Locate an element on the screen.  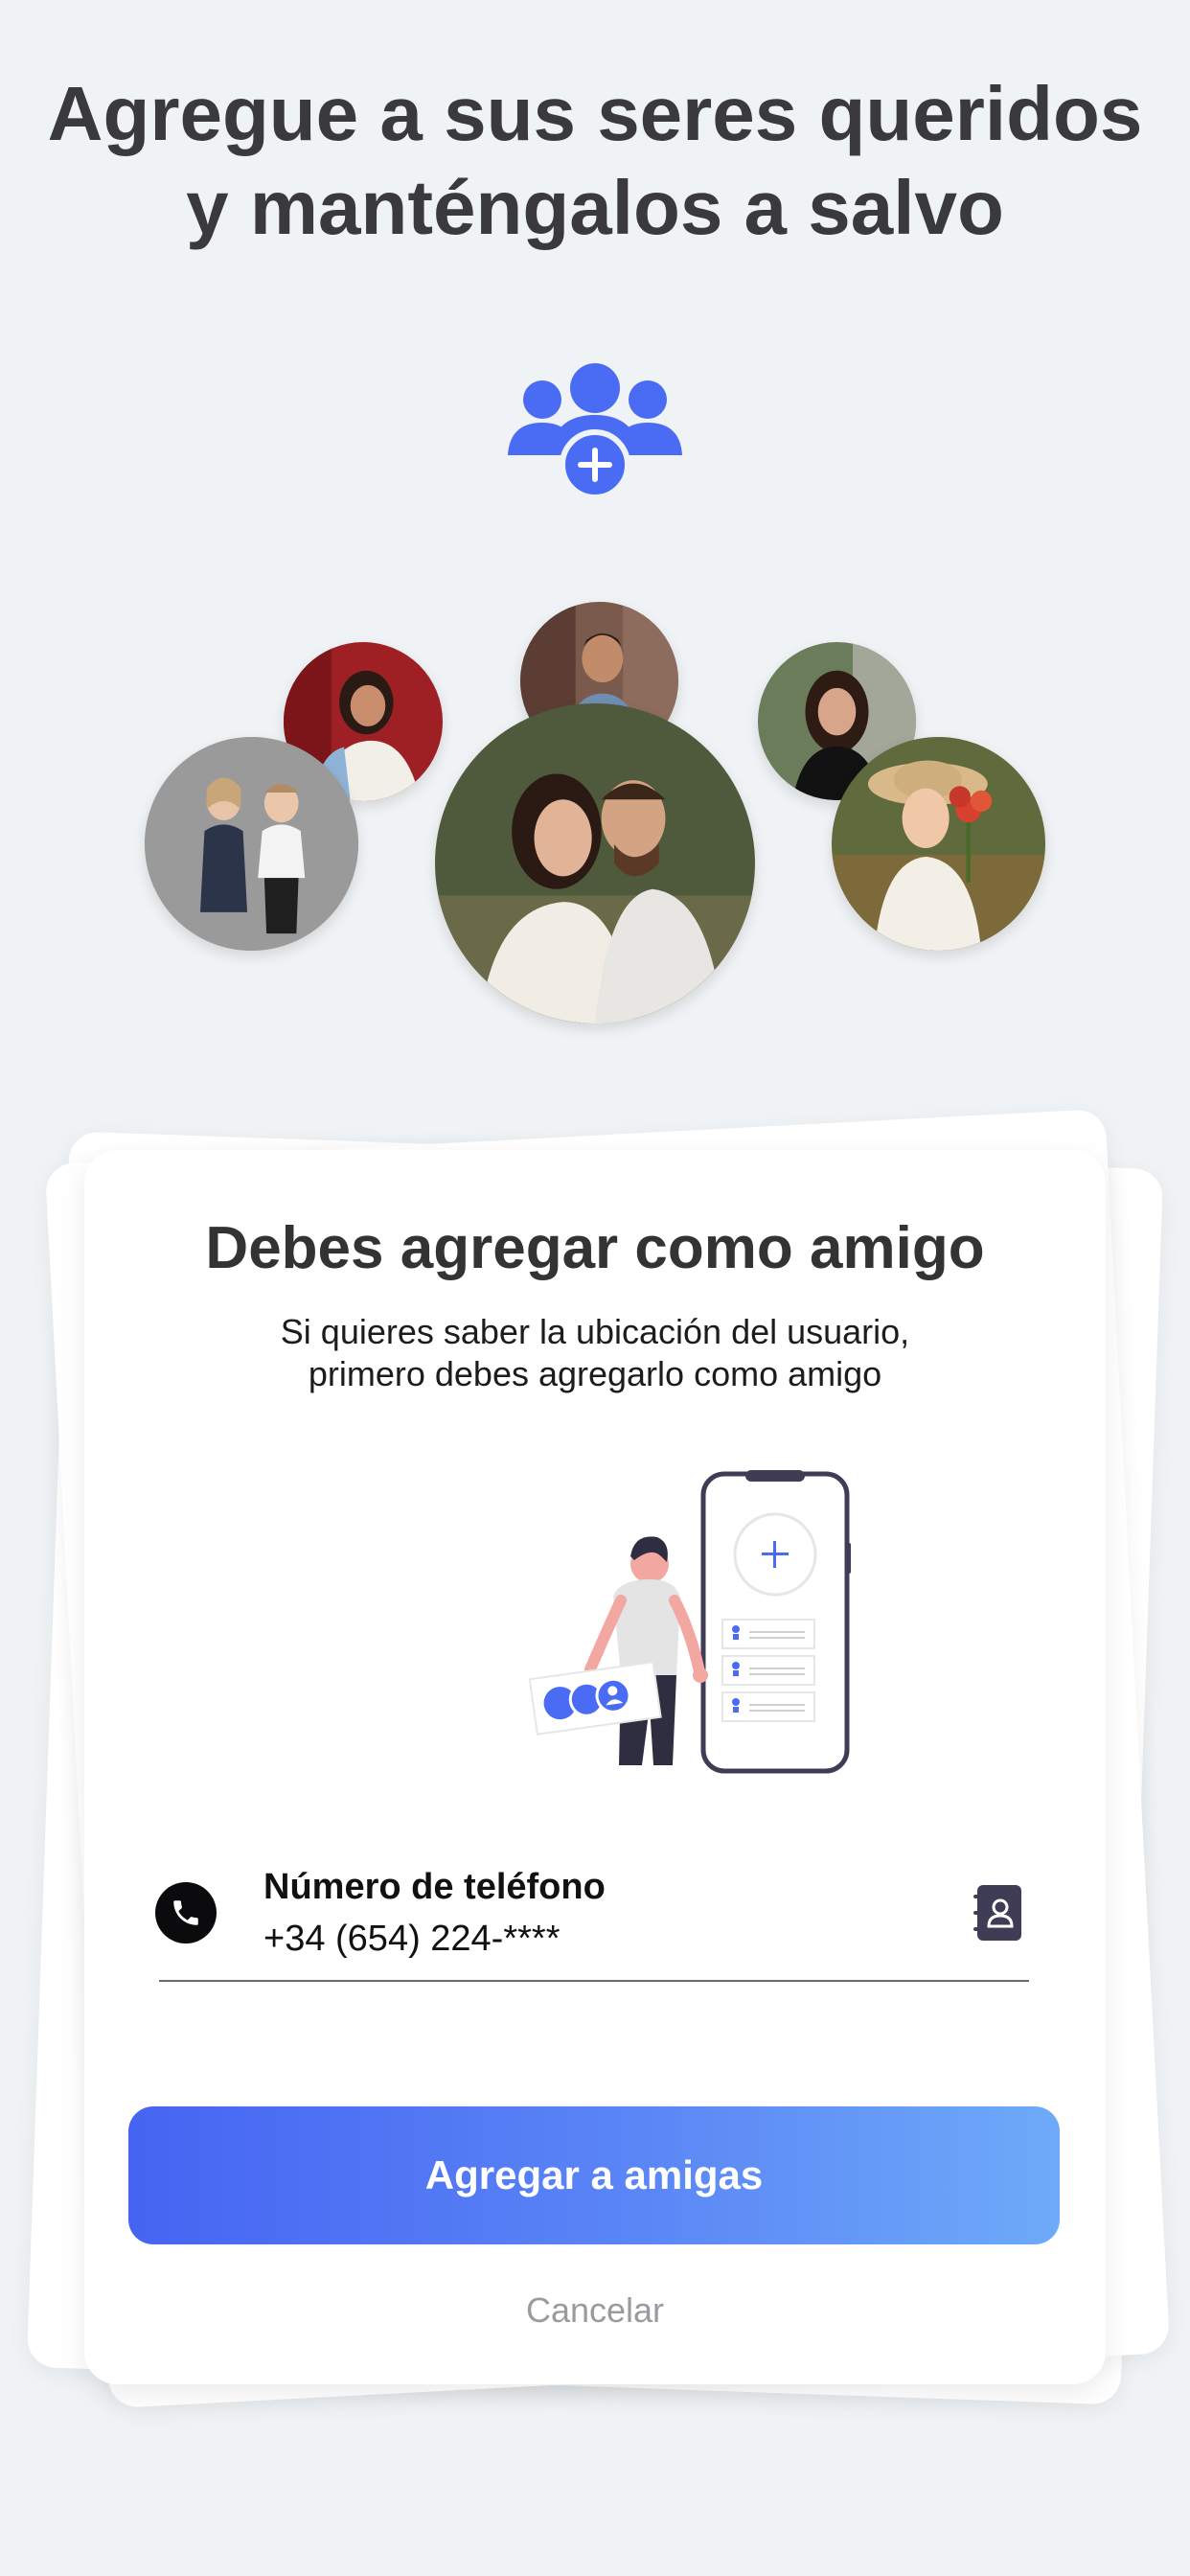
add-contact-illustration is located at coordinates (689, 1622).